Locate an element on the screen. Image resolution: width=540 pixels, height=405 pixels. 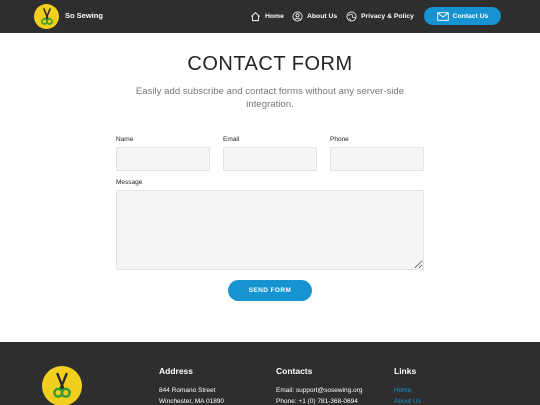
name-field is located at coordinates (163, 159).